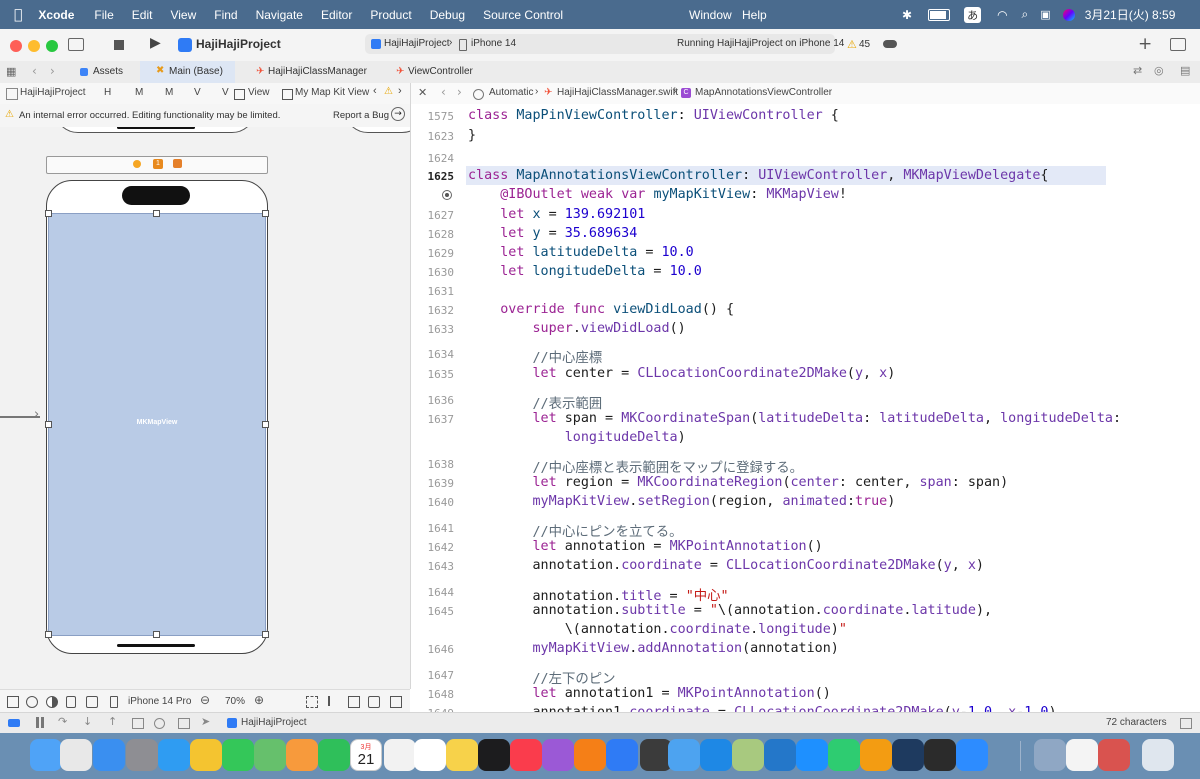 Image resolution: width=1200 pixels, height=779 pixels. What do you see at coordinates (636, 466) in the screenshot?
I see `code-line: //中心座標と表示範囲をマップに登録する。` at bounding box center [636, 466].